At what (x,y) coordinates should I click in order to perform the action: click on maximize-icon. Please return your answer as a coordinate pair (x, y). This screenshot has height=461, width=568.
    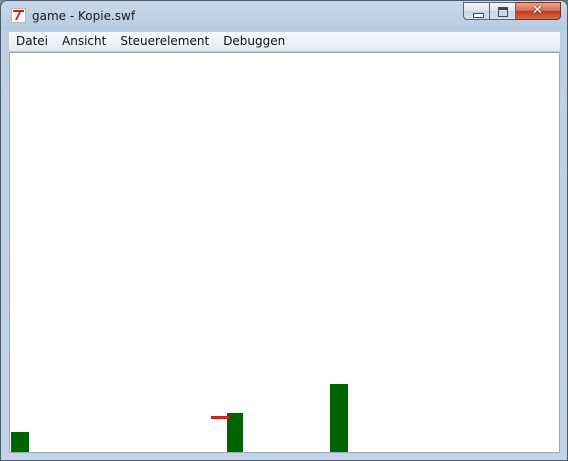
    Looking at the image, I should click on (503, 12).